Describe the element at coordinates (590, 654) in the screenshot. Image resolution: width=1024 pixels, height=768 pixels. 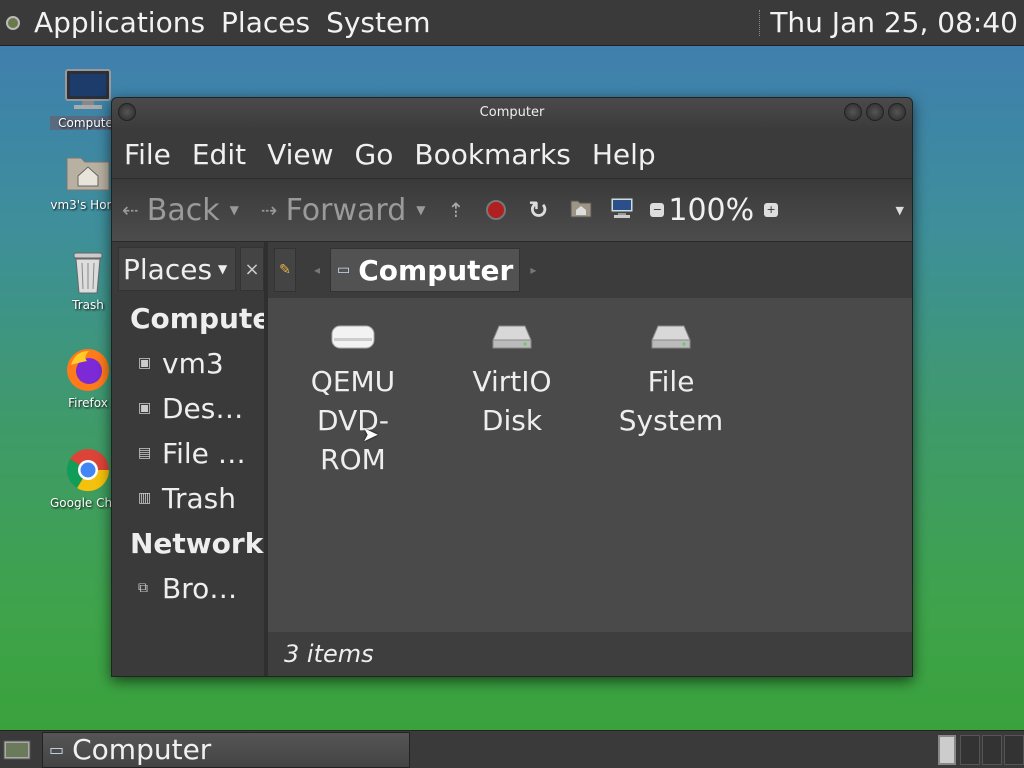
I see `status-bar: 3 items` at that location.